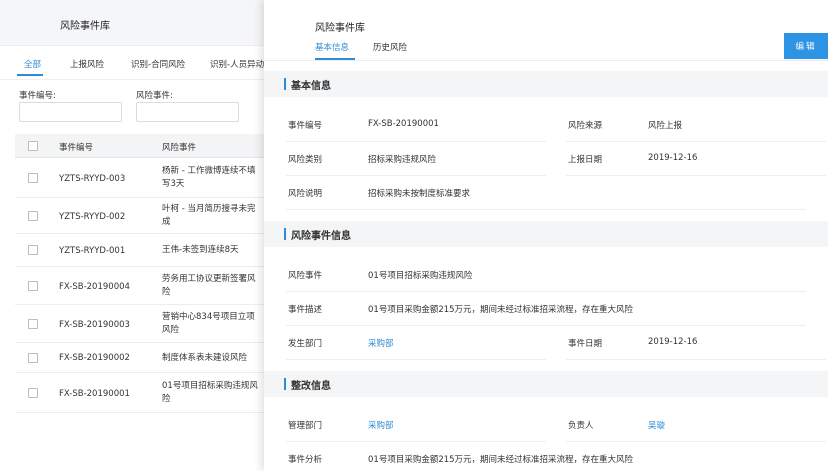 This screenshot has width=828, height=471. Describe the element at coordinates (305, 310) in the screenshot. I see `field-label: 事件描述` at that location.